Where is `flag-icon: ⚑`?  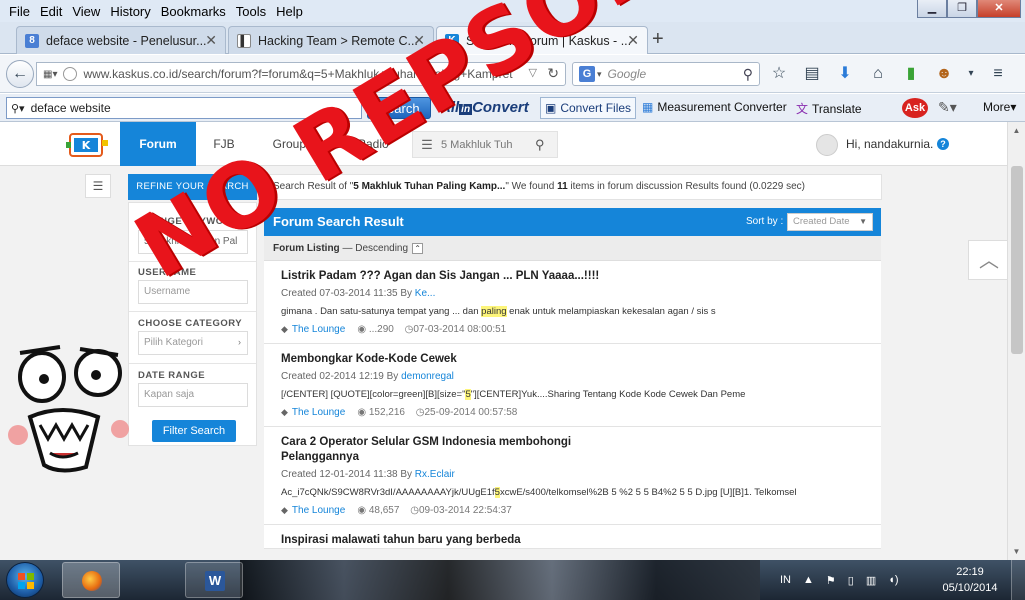 flag-icon: ⚑ is located at coordinates (831, 580).